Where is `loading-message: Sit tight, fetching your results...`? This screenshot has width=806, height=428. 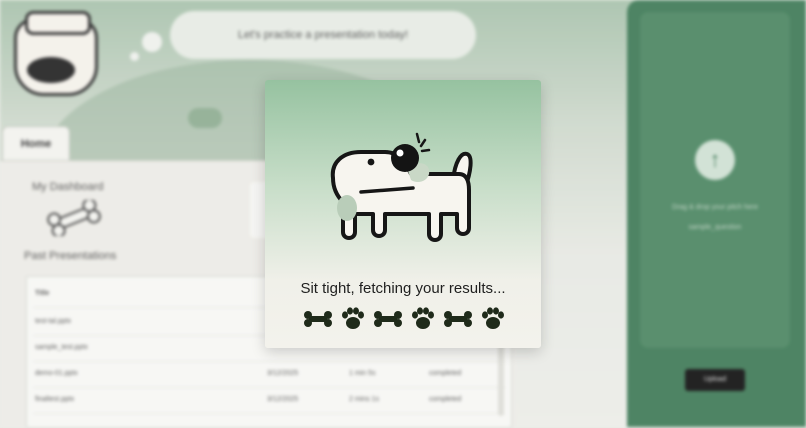
loading-message: Sit tight, fetching your results... is located at coordinates (403, 288).